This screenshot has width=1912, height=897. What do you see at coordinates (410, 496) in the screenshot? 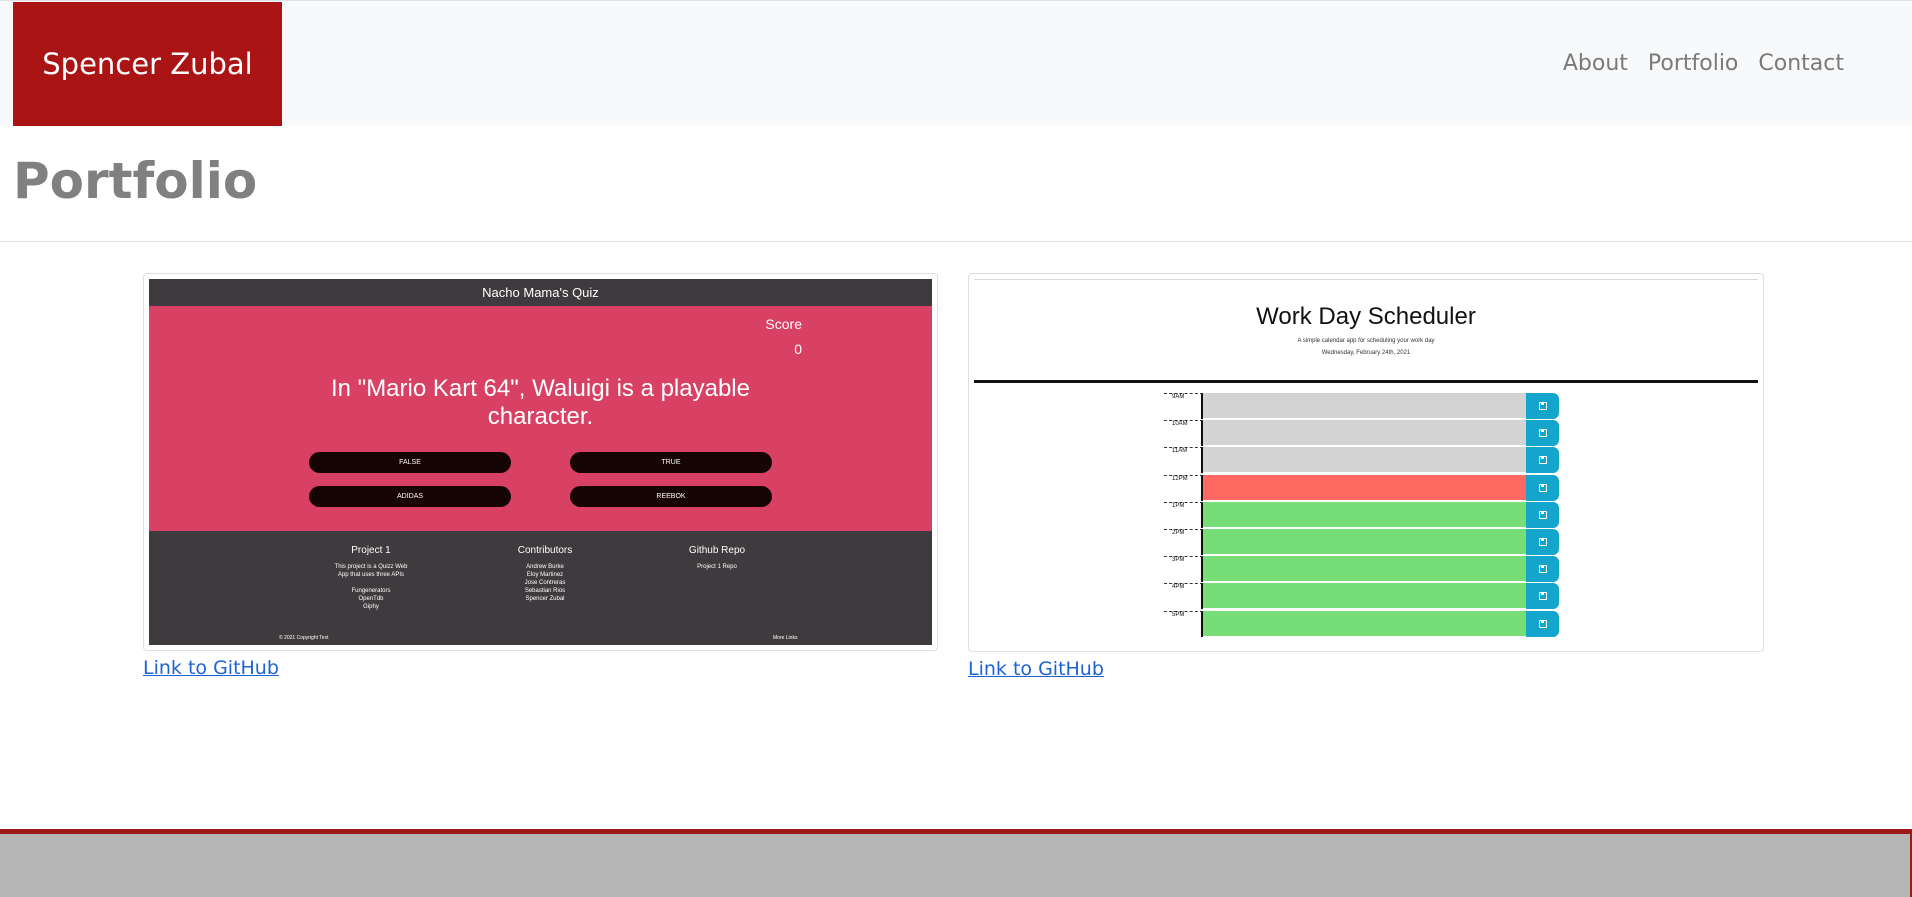
I see `quiz-answer-button: ADIDAS` at bounding box center [410, 496].